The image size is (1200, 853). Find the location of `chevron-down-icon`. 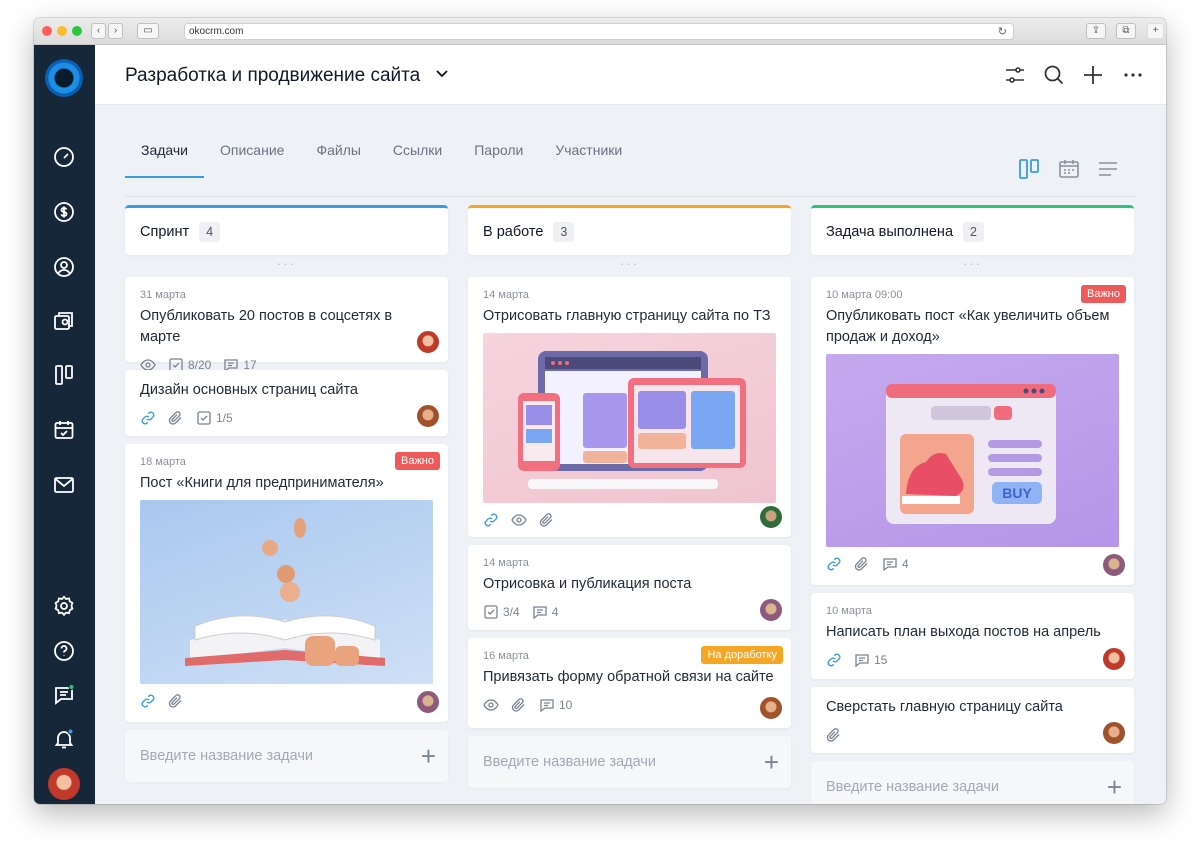

chevron-down-icon is located at coordinates (442, 76).